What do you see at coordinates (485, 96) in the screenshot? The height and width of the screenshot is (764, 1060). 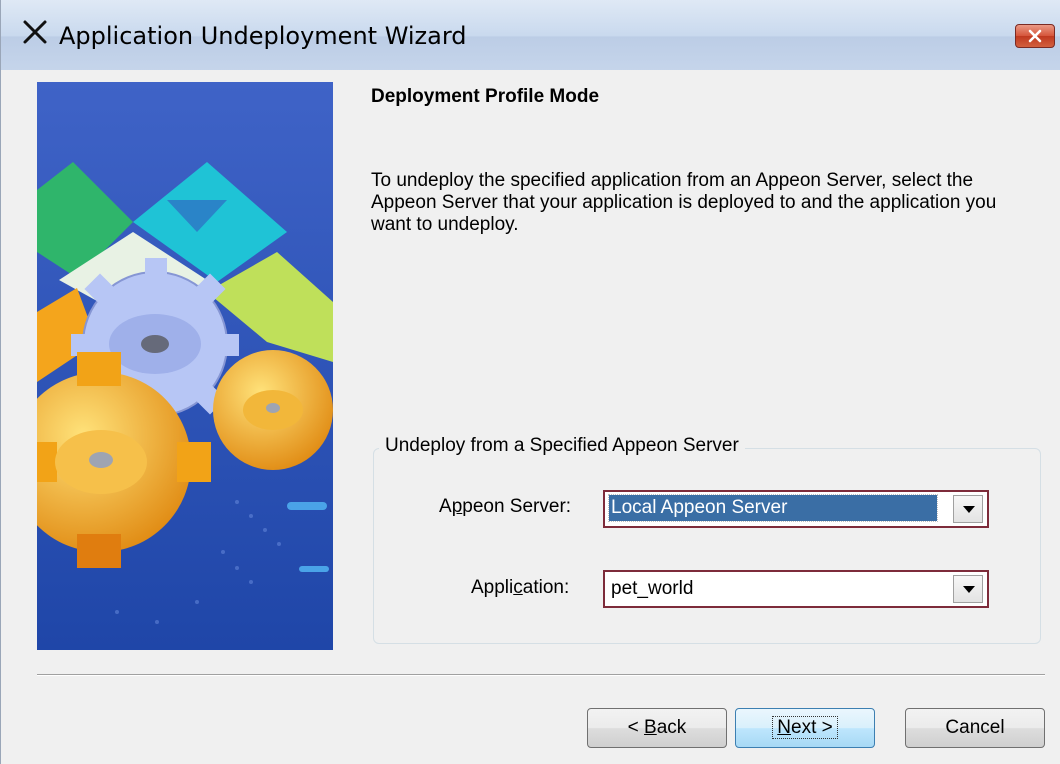 I see `page-heading: Deployment Profile Mode` at bounding box center [485, 96].